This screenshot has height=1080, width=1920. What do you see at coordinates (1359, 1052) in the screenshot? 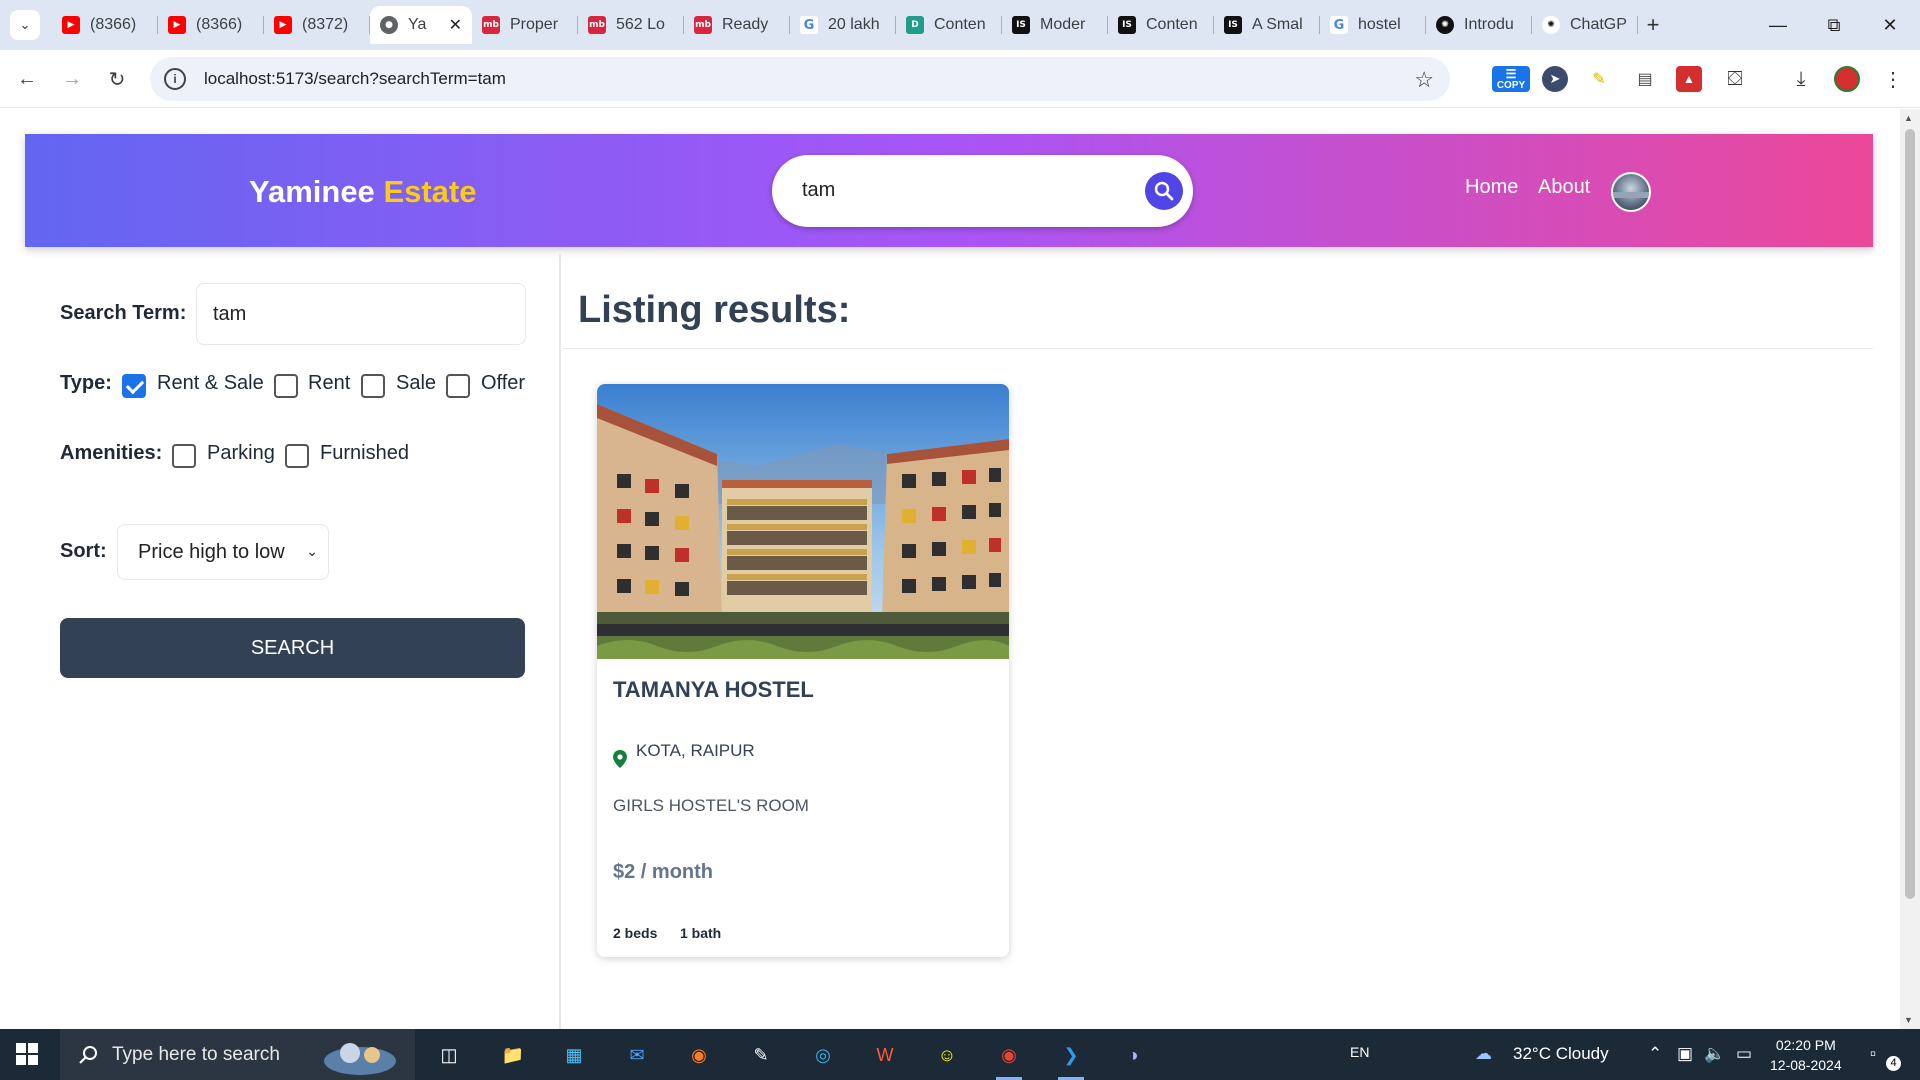
I see `language-indicator: EN` at bounding box center [1359, 1052].